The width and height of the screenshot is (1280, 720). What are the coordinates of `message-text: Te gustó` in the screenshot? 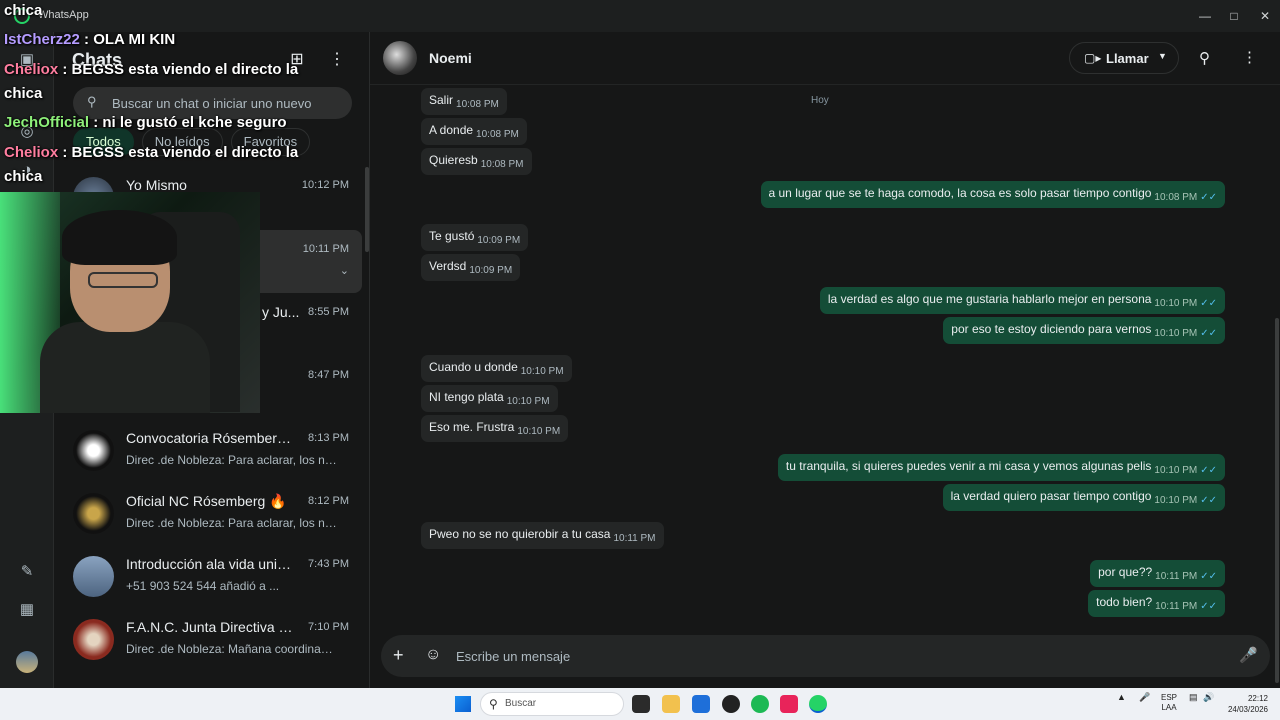 It's located at (452, 236).